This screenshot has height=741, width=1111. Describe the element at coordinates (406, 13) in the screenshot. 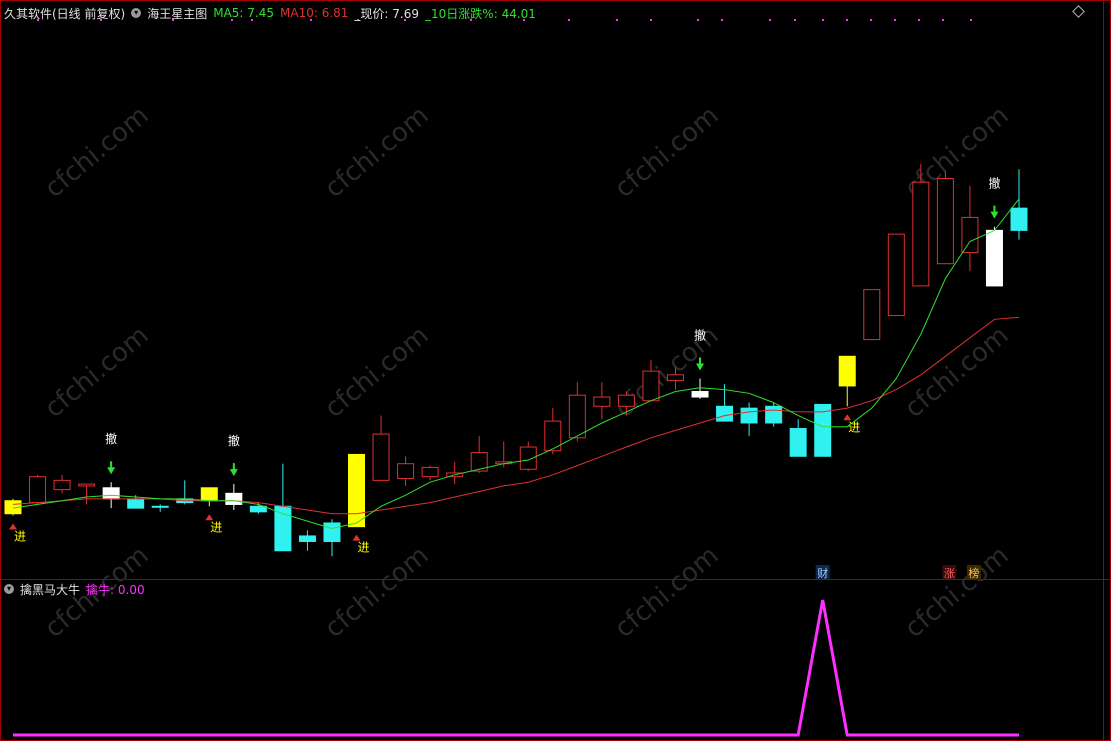

I see `price-value: 7.69` at that location.